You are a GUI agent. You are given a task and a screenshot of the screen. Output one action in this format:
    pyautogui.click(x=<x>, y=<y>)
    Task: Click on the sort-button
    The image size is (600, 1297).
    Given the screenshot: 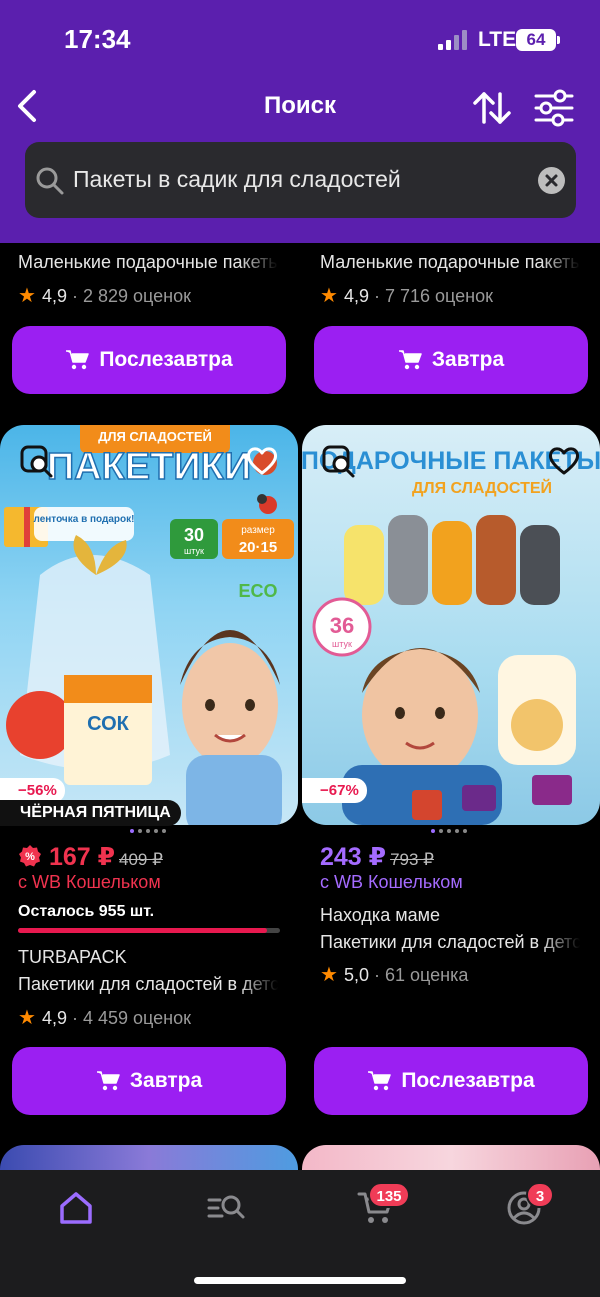 What is the action you would take?
    pyautogui.click(x=492, y=108)
    